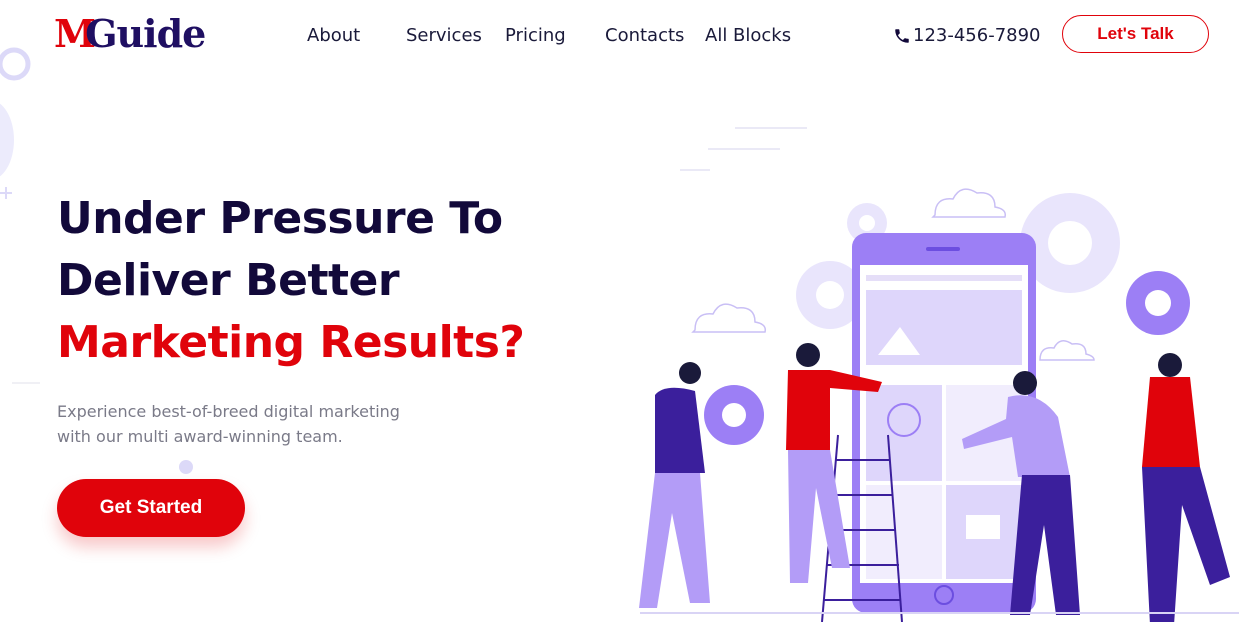 This screenshot has height=622, width=1239. What do you see at coordinates (228, 280) in the screenshot?
I see `hero-title-line-2: Deliver Better` at bounding box center [228, 280].